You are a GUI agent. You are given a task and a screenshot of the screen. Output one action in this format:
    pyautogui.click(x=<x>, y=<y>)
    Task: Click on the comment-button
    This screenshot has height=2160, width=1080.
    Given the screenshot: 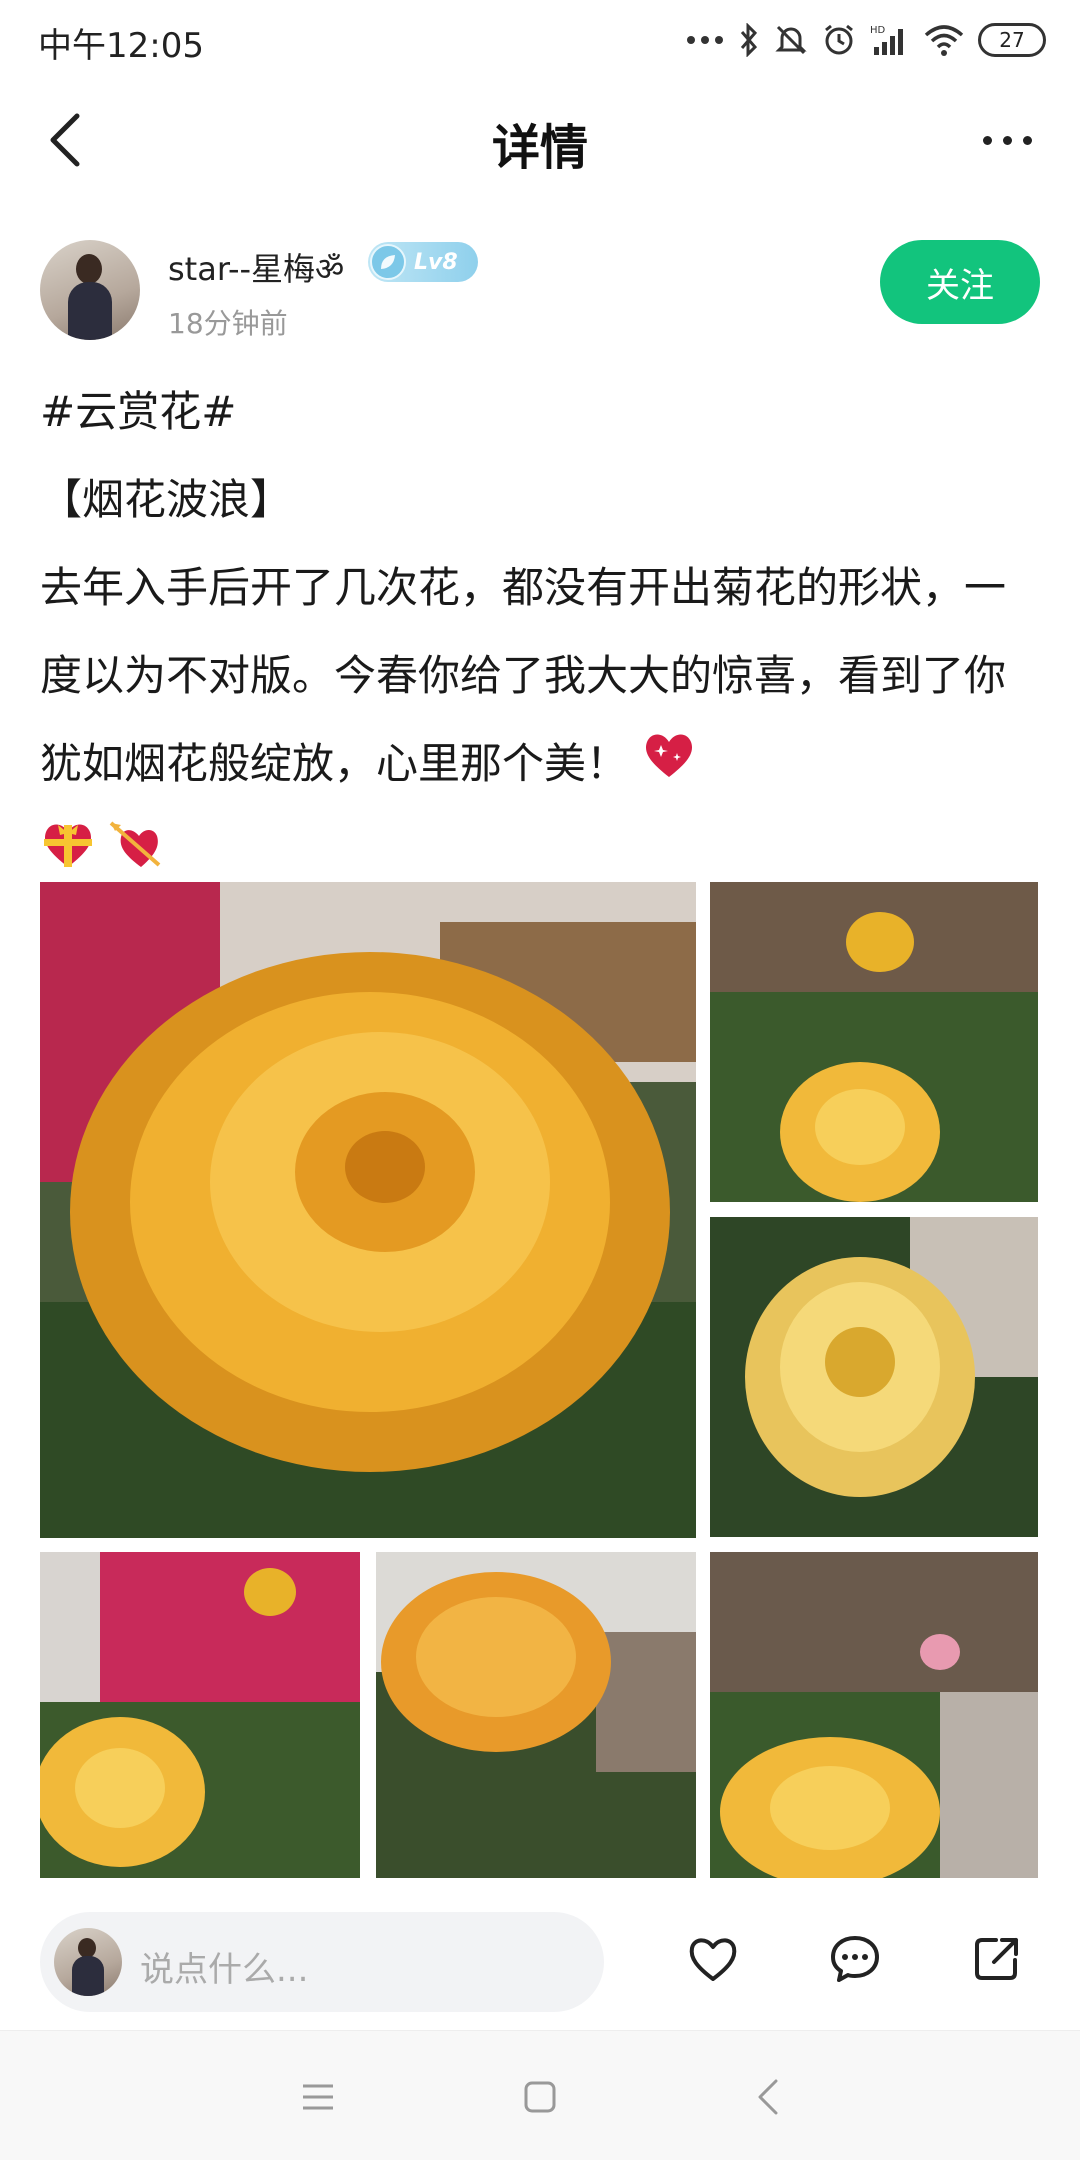 What is the action you would take?
    pyautogui.click(x=855, y=1959)
    